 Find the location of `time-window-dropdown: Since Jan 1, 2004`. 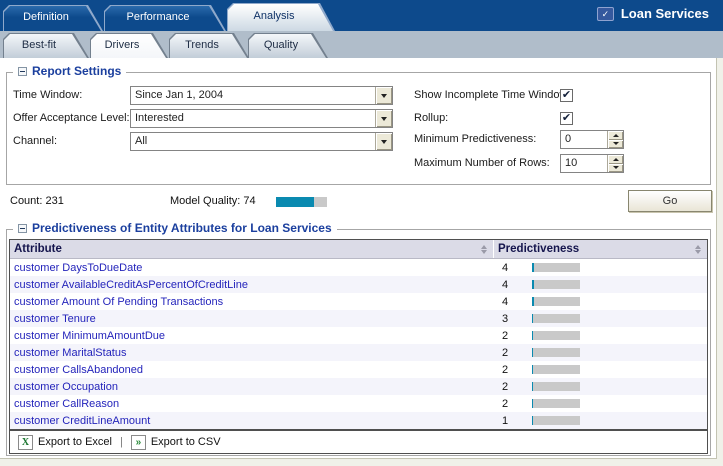

time-window-dropdown: Since Jan 1, 2004 is located at coordinates (261, 95).